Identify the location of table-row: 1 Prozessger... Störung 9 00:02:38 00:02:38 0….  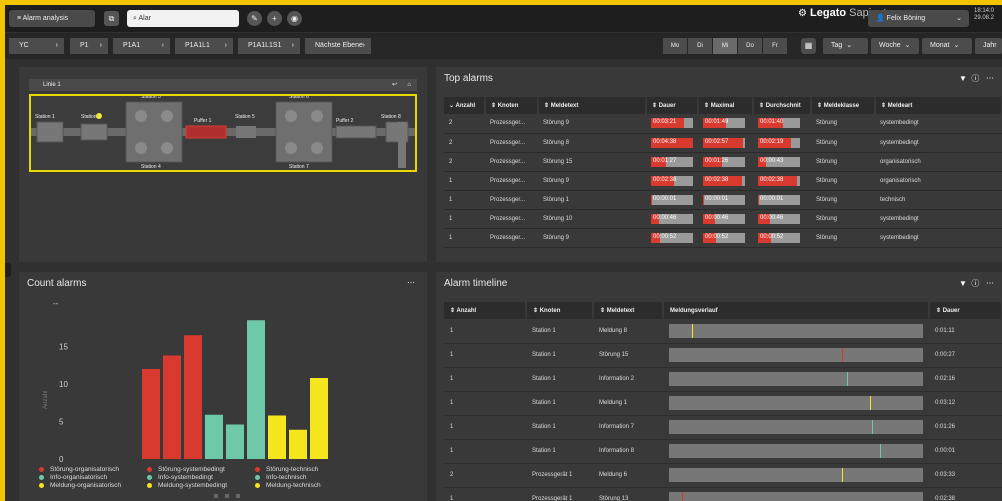
(723, 181).